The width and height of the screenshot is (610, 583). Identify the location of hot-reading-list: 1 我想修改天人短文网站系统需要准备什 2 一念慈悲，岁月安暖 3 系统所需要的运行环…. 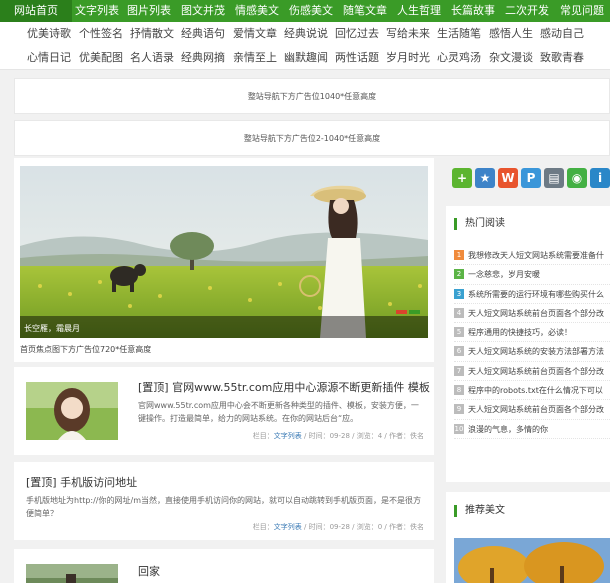
(532, 342).